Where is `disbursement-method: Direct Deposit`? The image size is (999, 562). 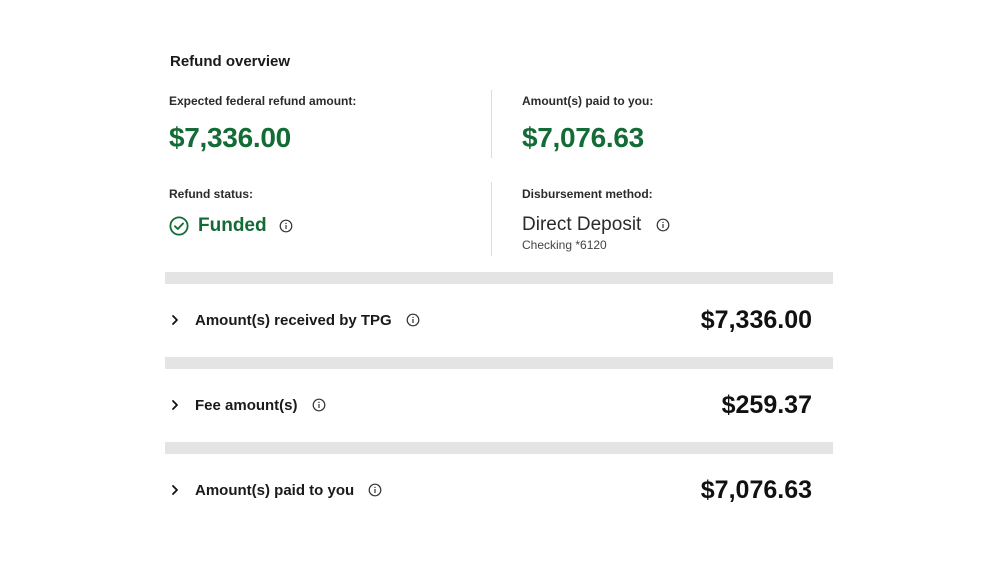 disbursement-method: Direct Deposit is located at coordinates (596, 225).